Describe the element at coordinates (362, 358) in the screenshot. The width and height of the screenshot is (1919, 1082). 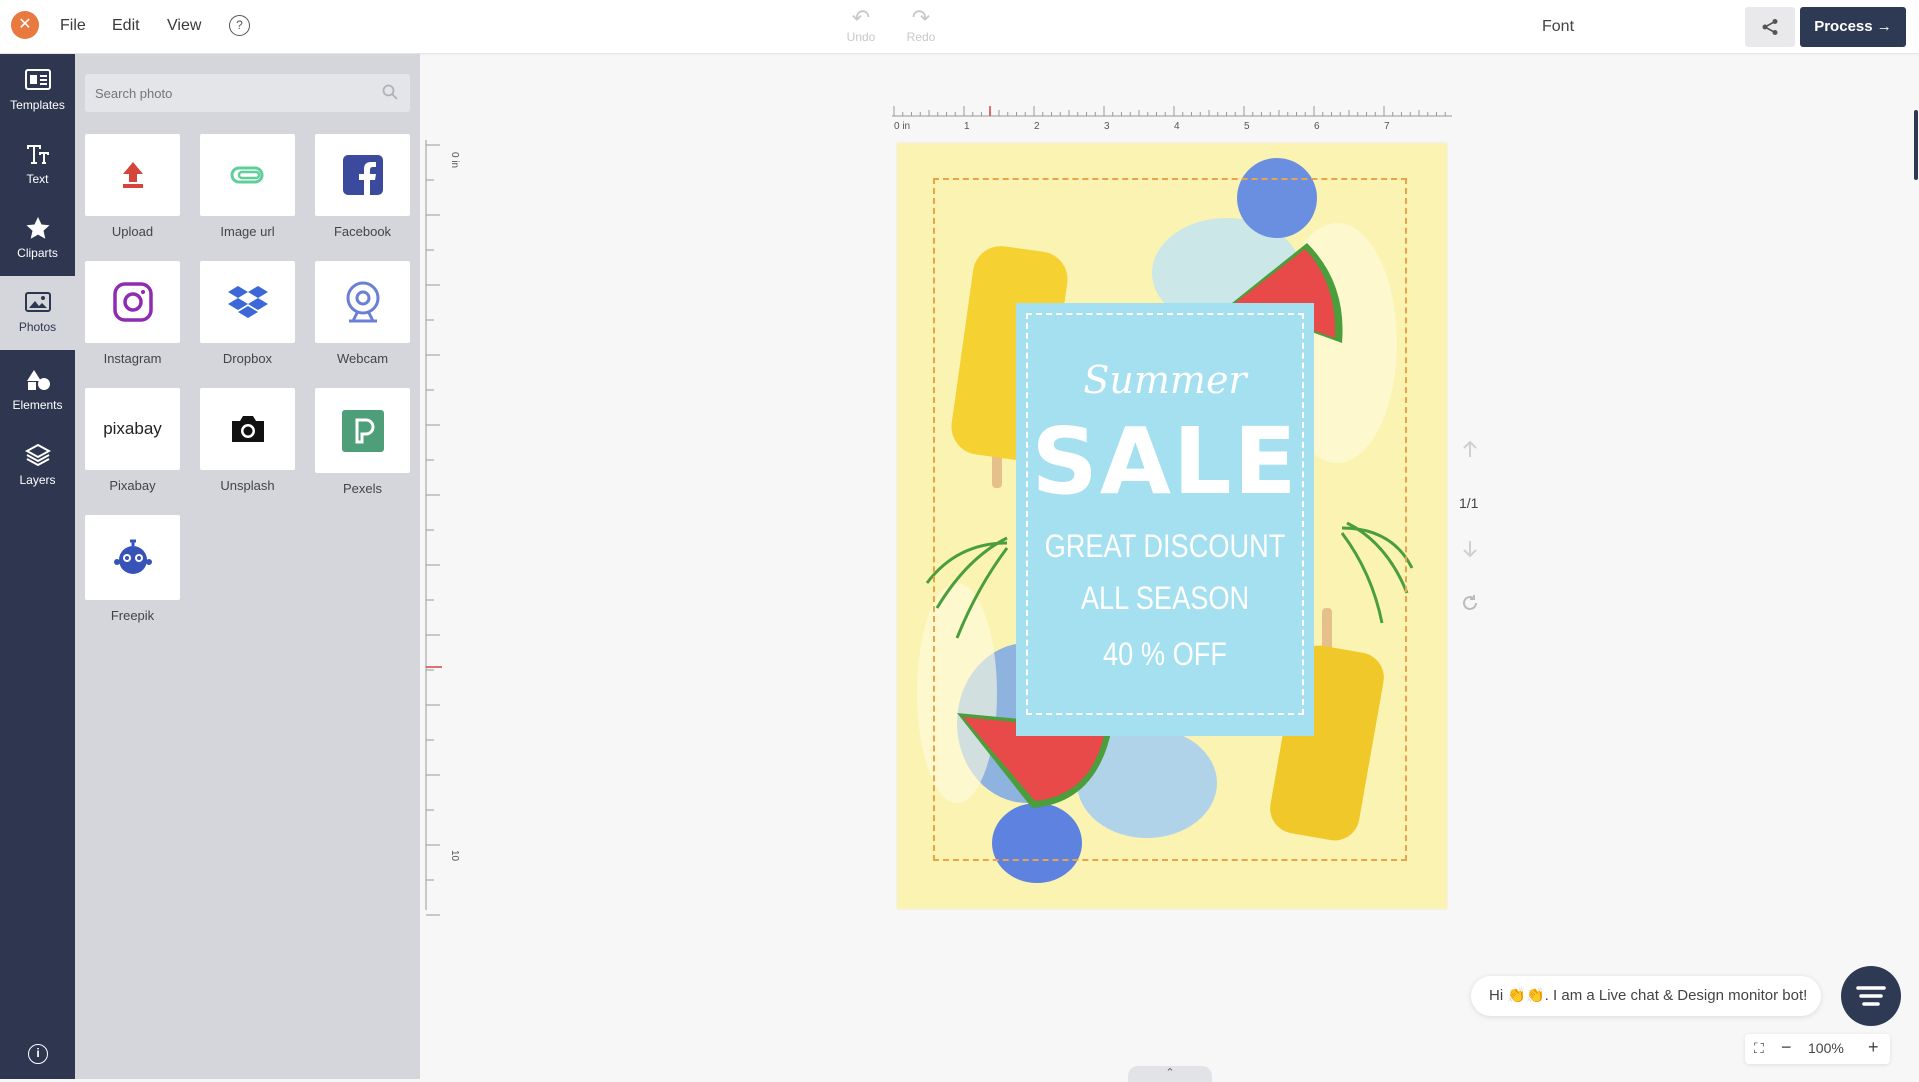
I see `webcam-label: Webcam` at that location.